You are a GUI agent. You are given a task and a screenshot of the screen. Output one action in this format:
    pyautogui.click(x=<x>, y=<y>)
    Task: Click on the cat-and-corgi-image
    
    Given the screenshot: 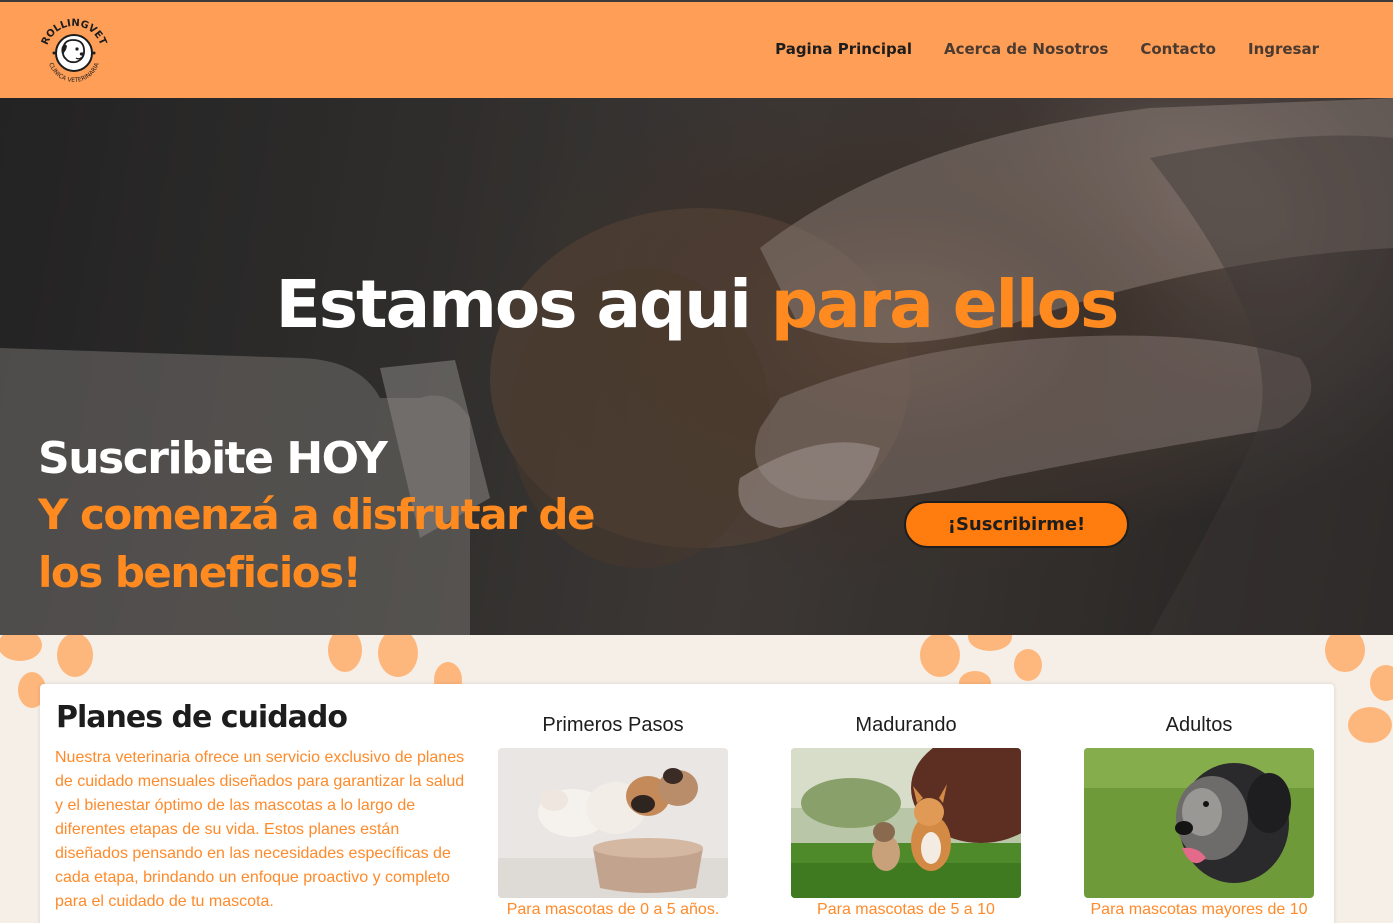 What is the action you would take?
    pyautogui.click(x=906, y=823)
    